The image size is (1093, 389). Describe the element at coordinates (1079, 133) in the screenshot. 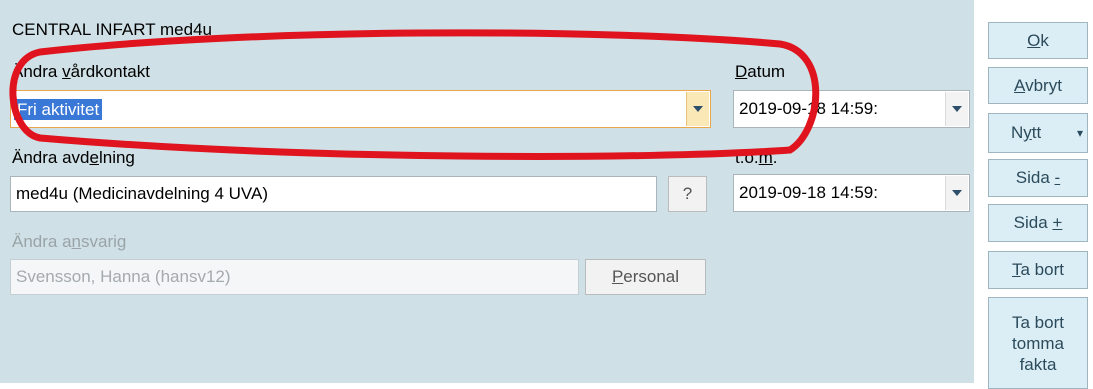

I see `chevron-down-icon: ▾` at that location.